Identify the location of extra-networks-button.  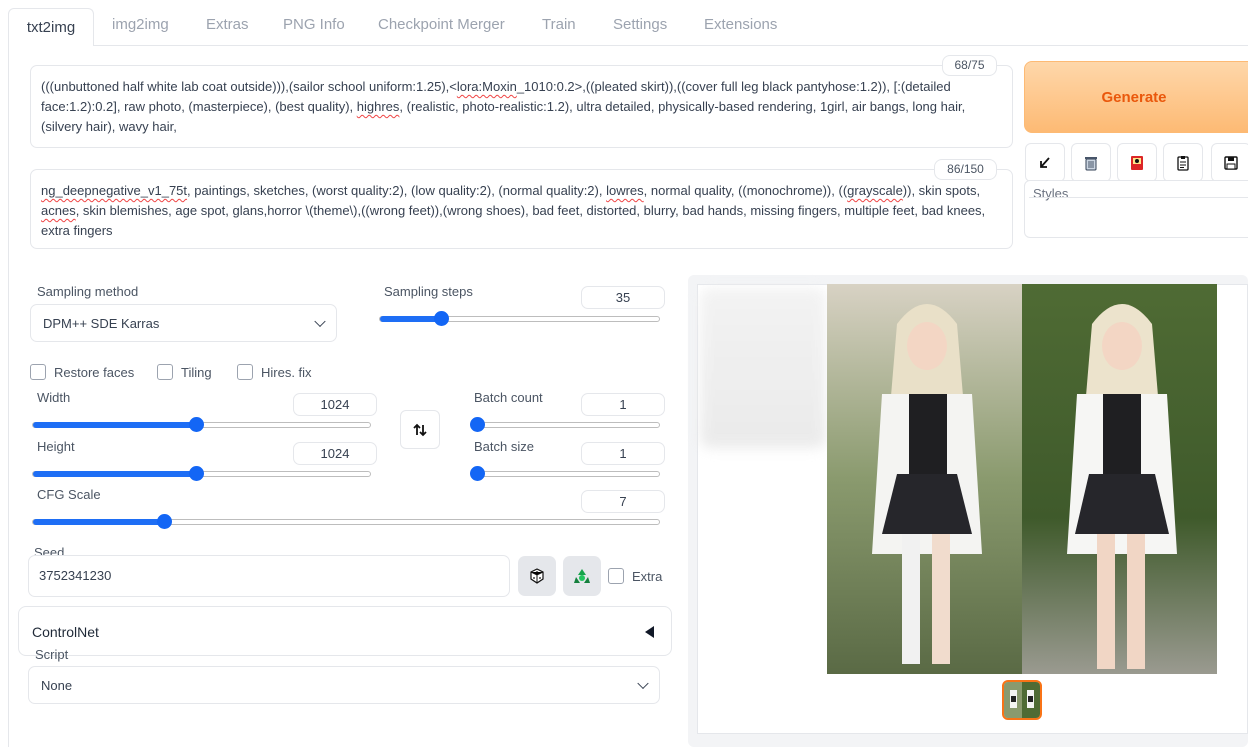
(1137, 162).